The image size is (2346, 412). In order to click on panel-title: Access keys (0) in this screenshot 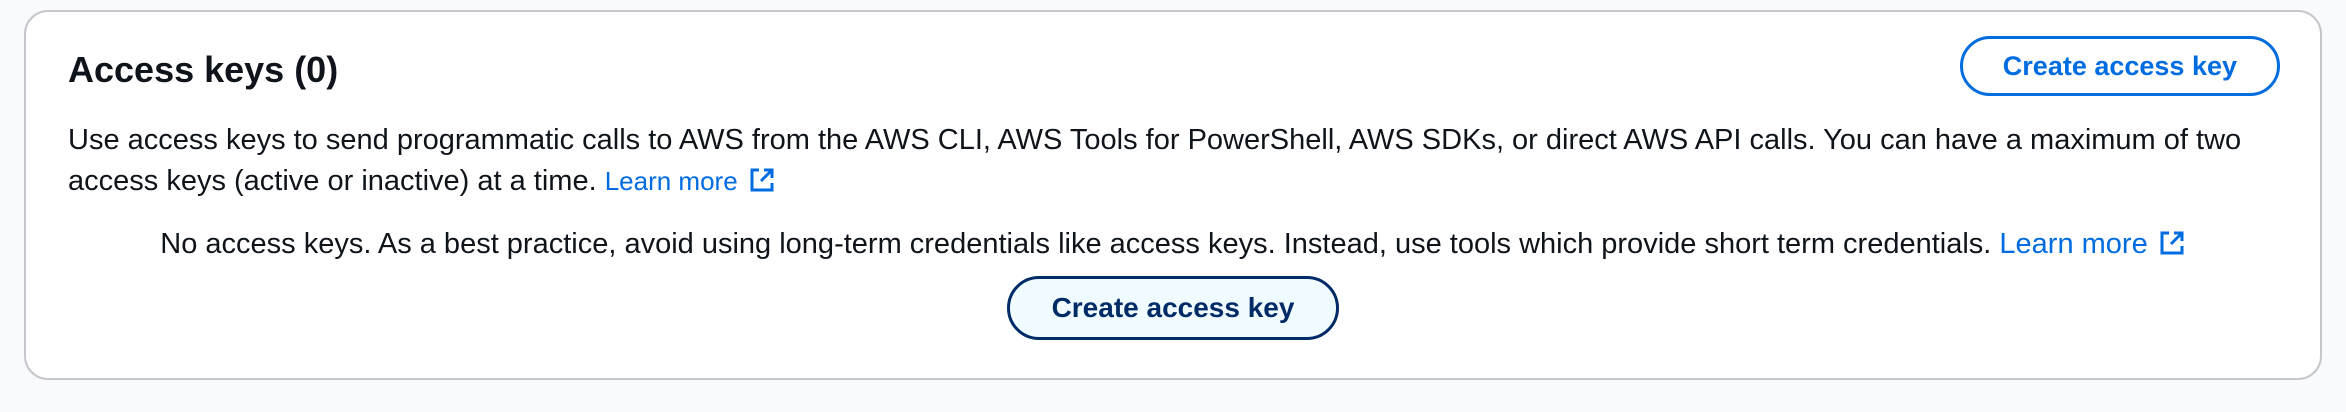, I will do `click(203, 69)`.